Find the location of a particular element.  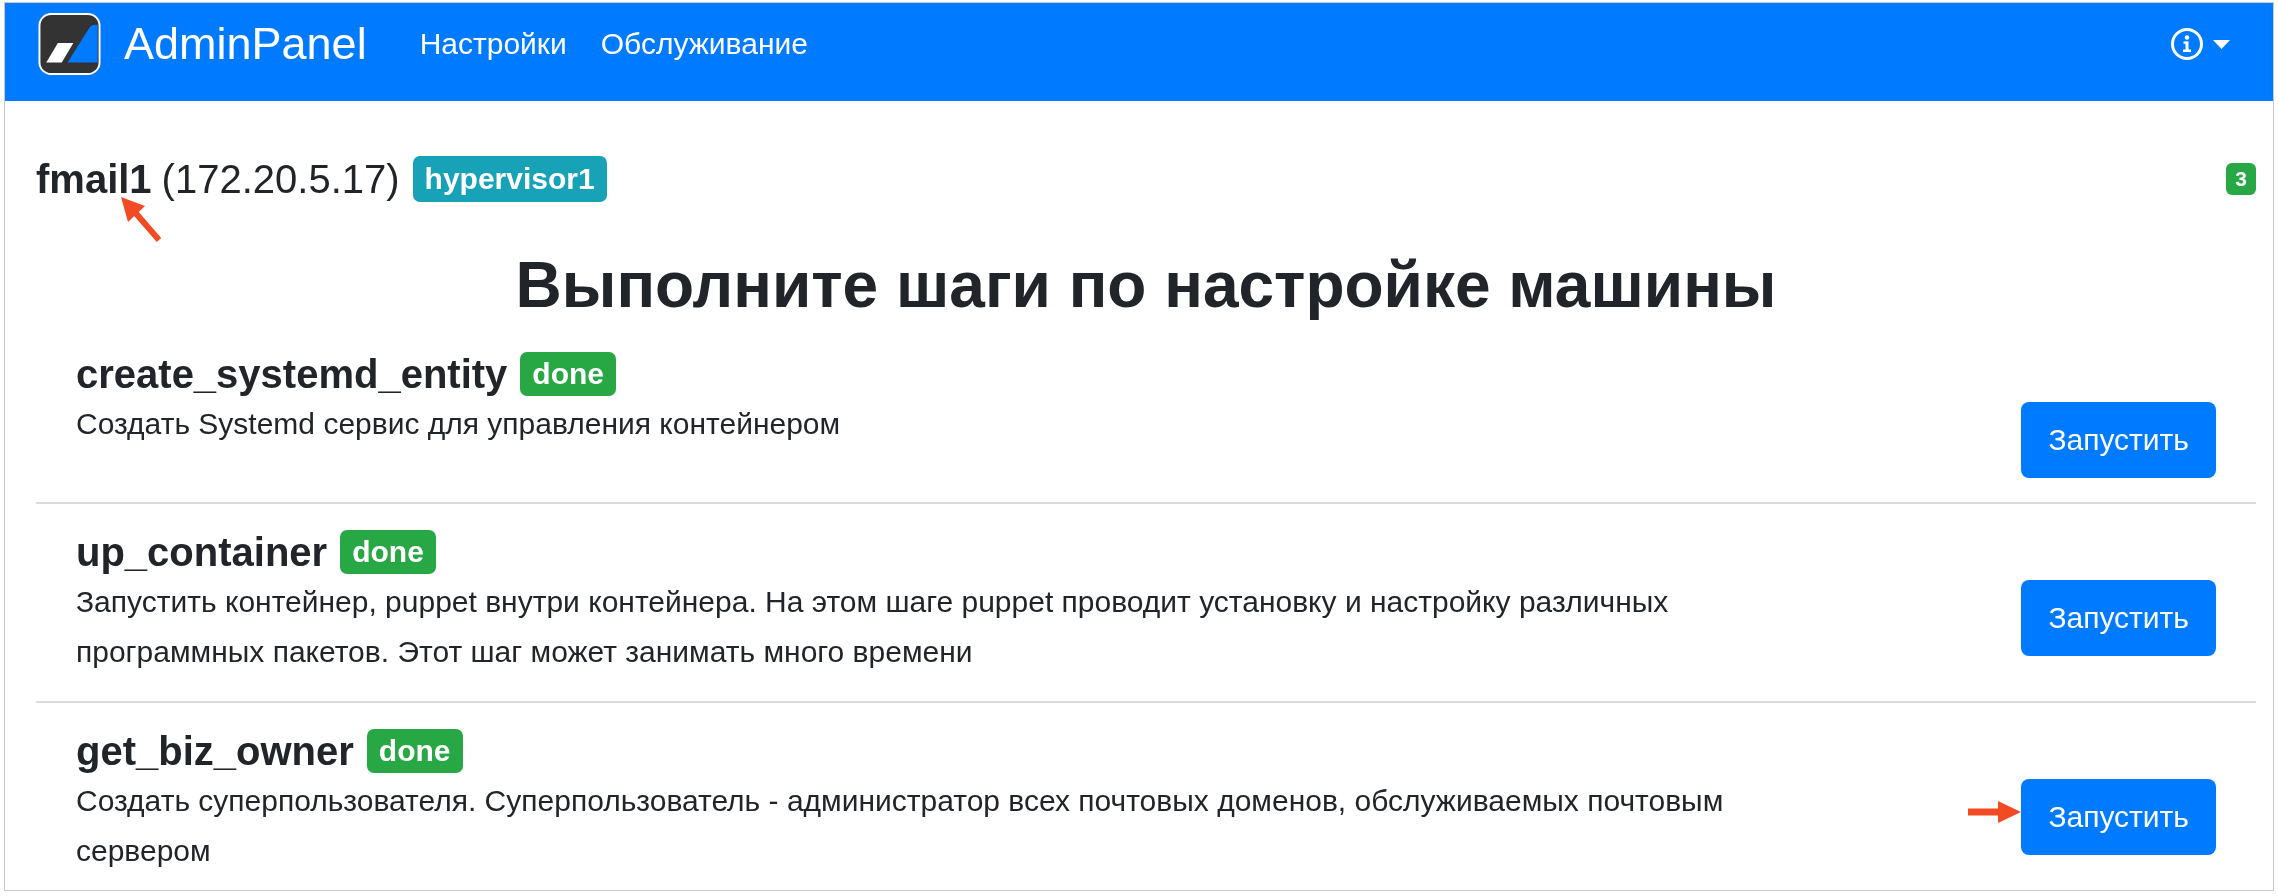

hypervisor-badge: hypervisor1 is located at coordinates (509, 179).